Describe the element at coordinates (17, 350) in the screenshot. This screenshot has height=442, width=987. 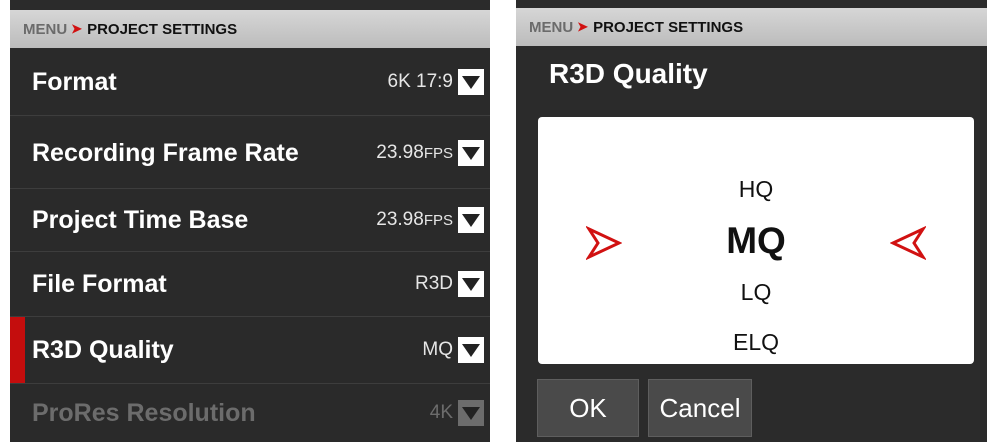
I see `selection-indicator` at that location.